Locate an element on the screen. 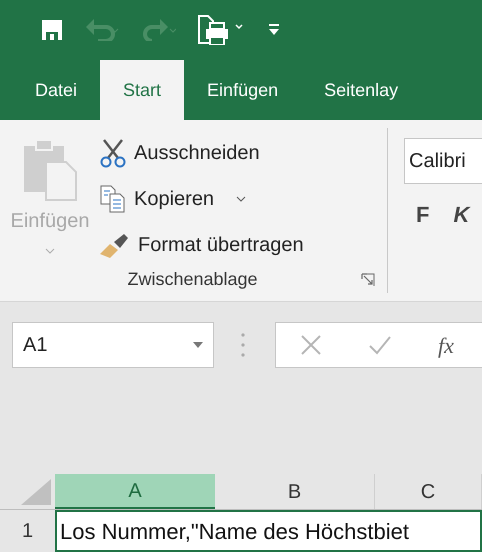  format-painter-button: Format übertragen is located at coordinates (202, 245).